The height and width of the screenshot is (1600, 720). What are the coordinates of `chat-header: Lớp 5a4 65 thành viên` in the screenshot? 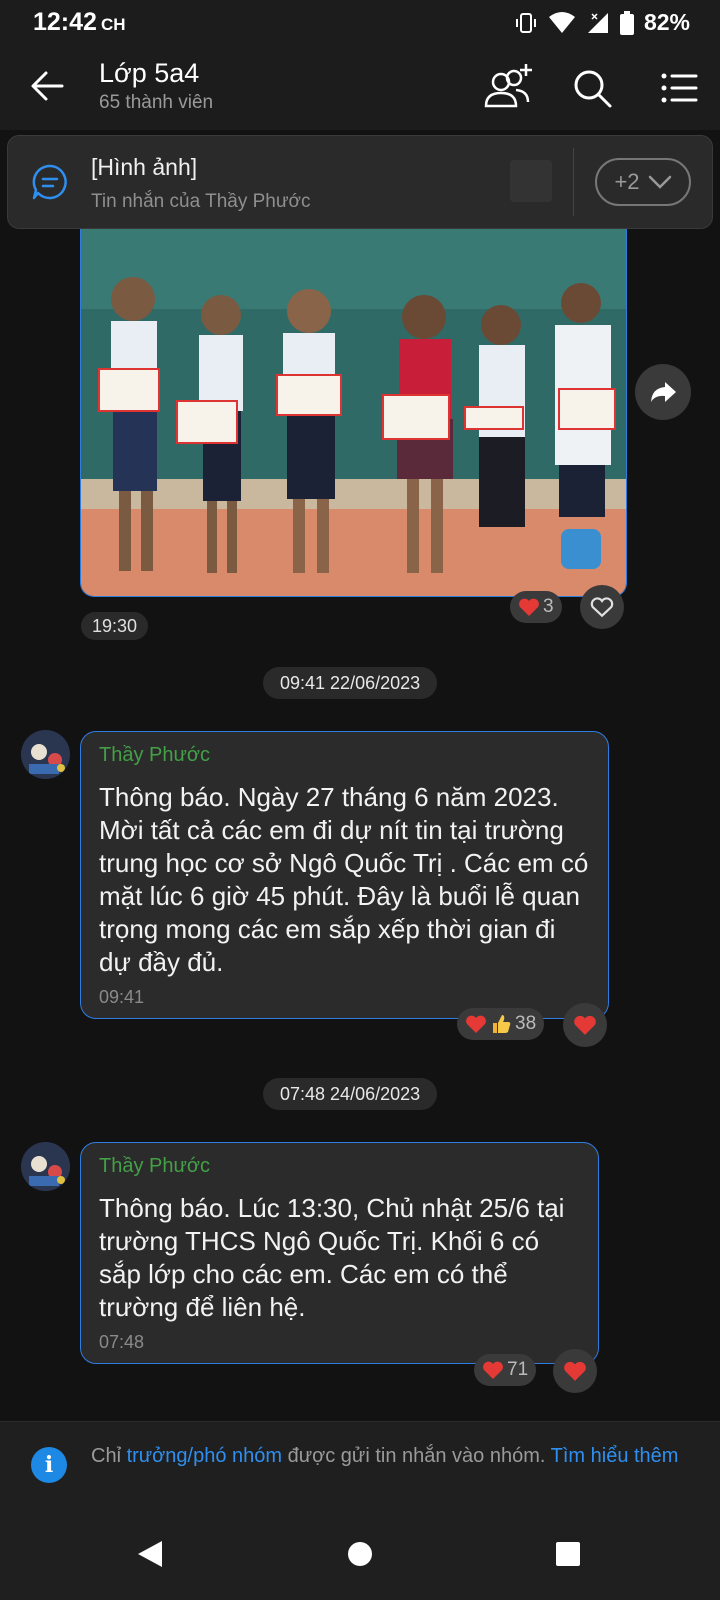 It's located at (360, 87).